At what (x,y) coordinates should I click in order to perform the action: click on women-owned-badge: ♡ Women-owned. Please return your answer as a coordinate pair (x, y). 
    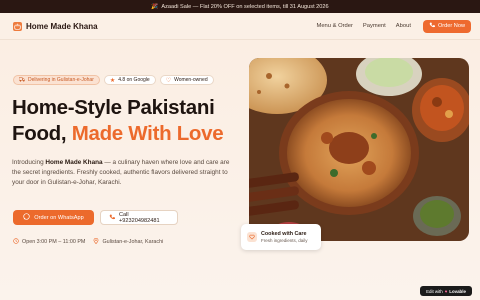
    Looking at the image, I should click on (186, 80).